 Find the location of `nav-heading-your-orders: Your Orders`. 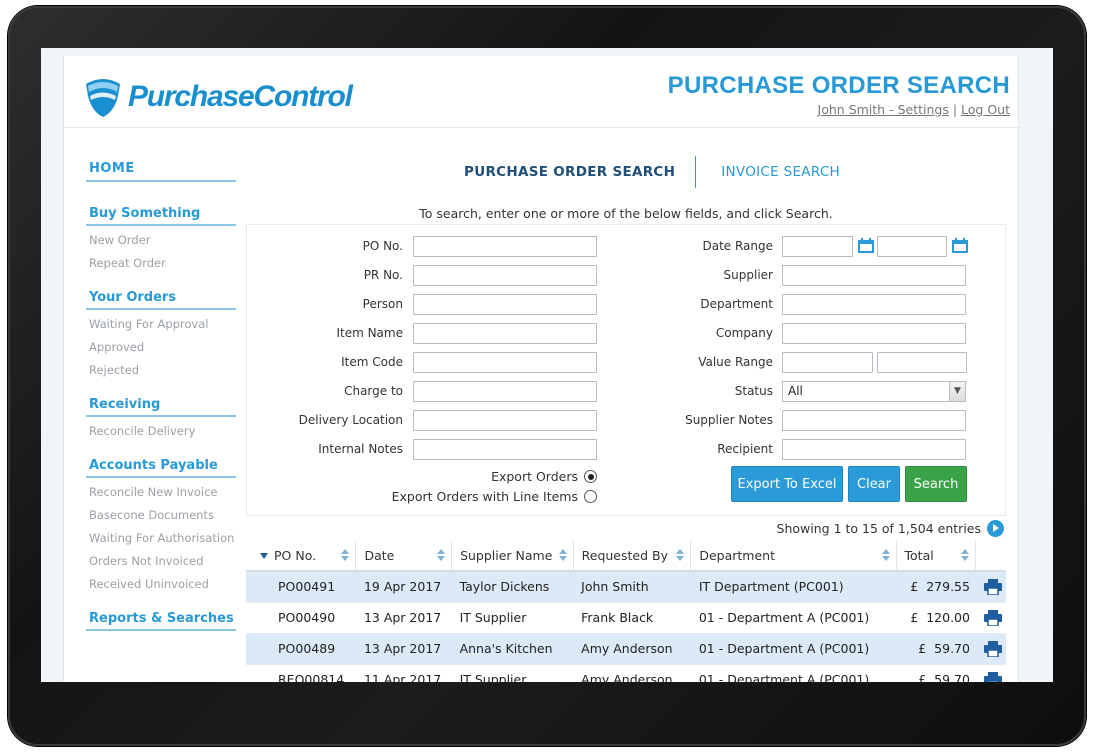

nav-heading-your-orders: Your Orders is located at coordinates (161, 300).